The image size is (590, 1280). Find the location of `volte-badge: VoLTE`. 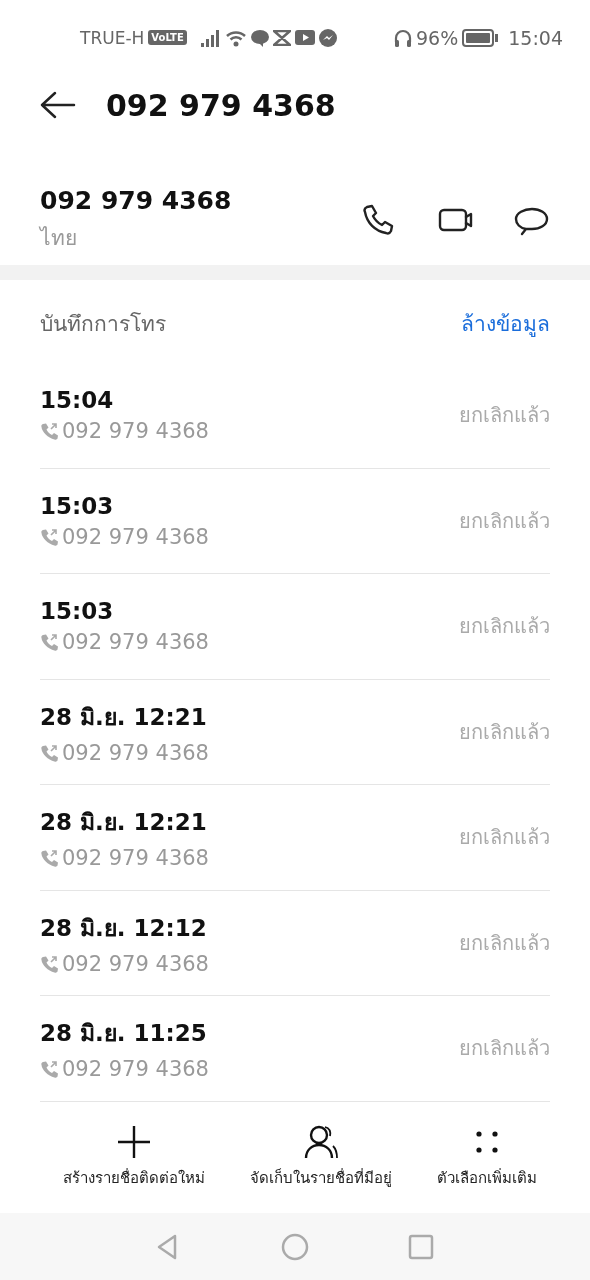

volte-badge: VoLTE is located at coordinates (167, 37).